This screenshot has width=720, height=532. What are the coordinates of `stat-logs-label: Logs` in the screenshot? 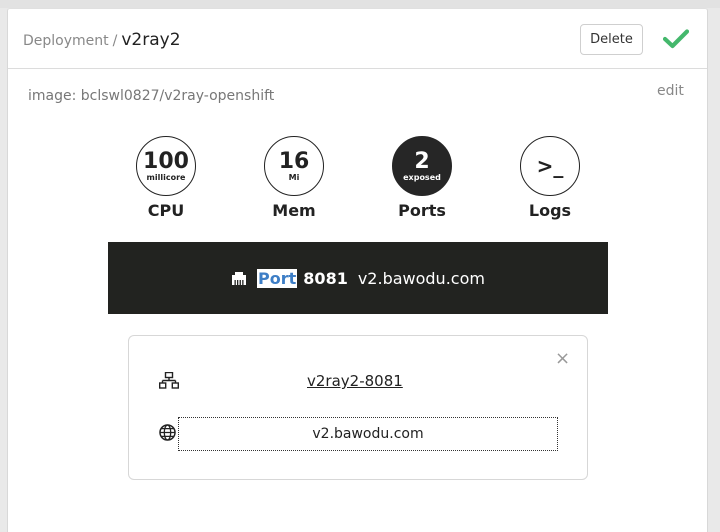 It's located at (550, 210).